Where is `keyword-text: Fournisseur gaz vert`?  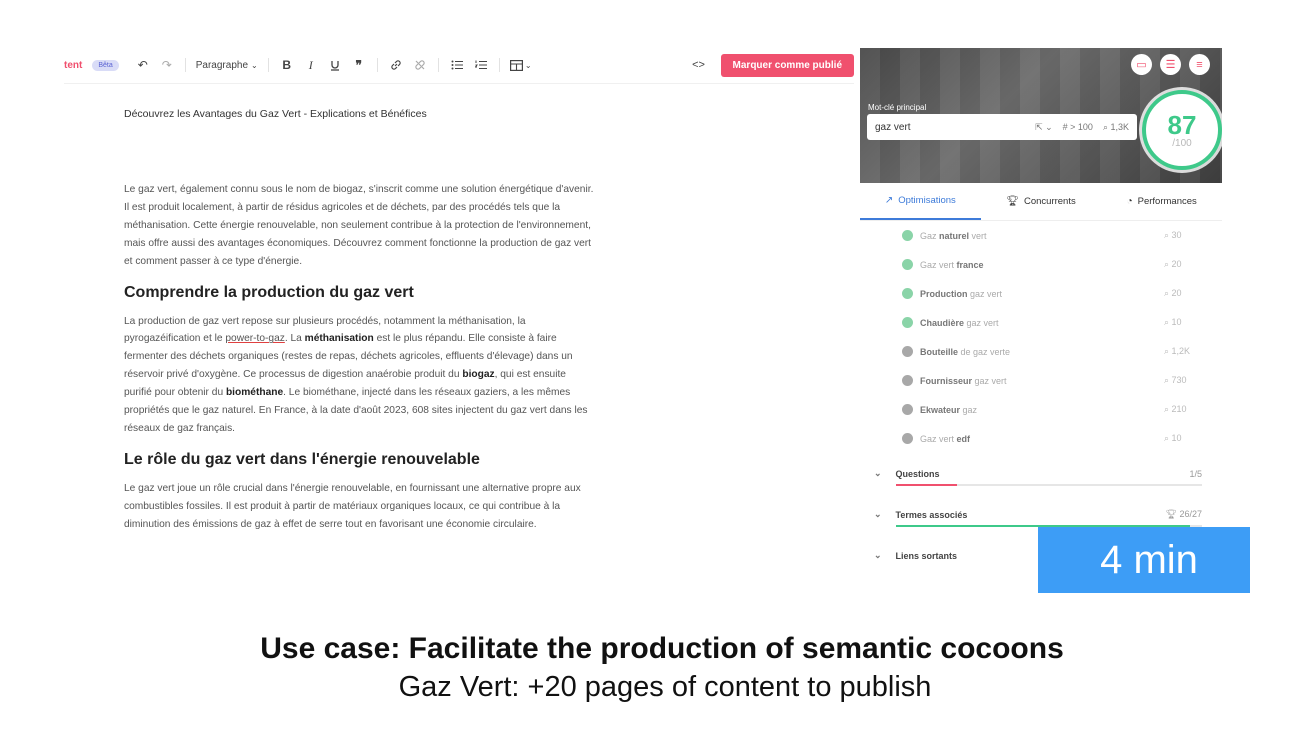
keyword-text: Fournisseur gaz vert is located at coordinates (963, 380).